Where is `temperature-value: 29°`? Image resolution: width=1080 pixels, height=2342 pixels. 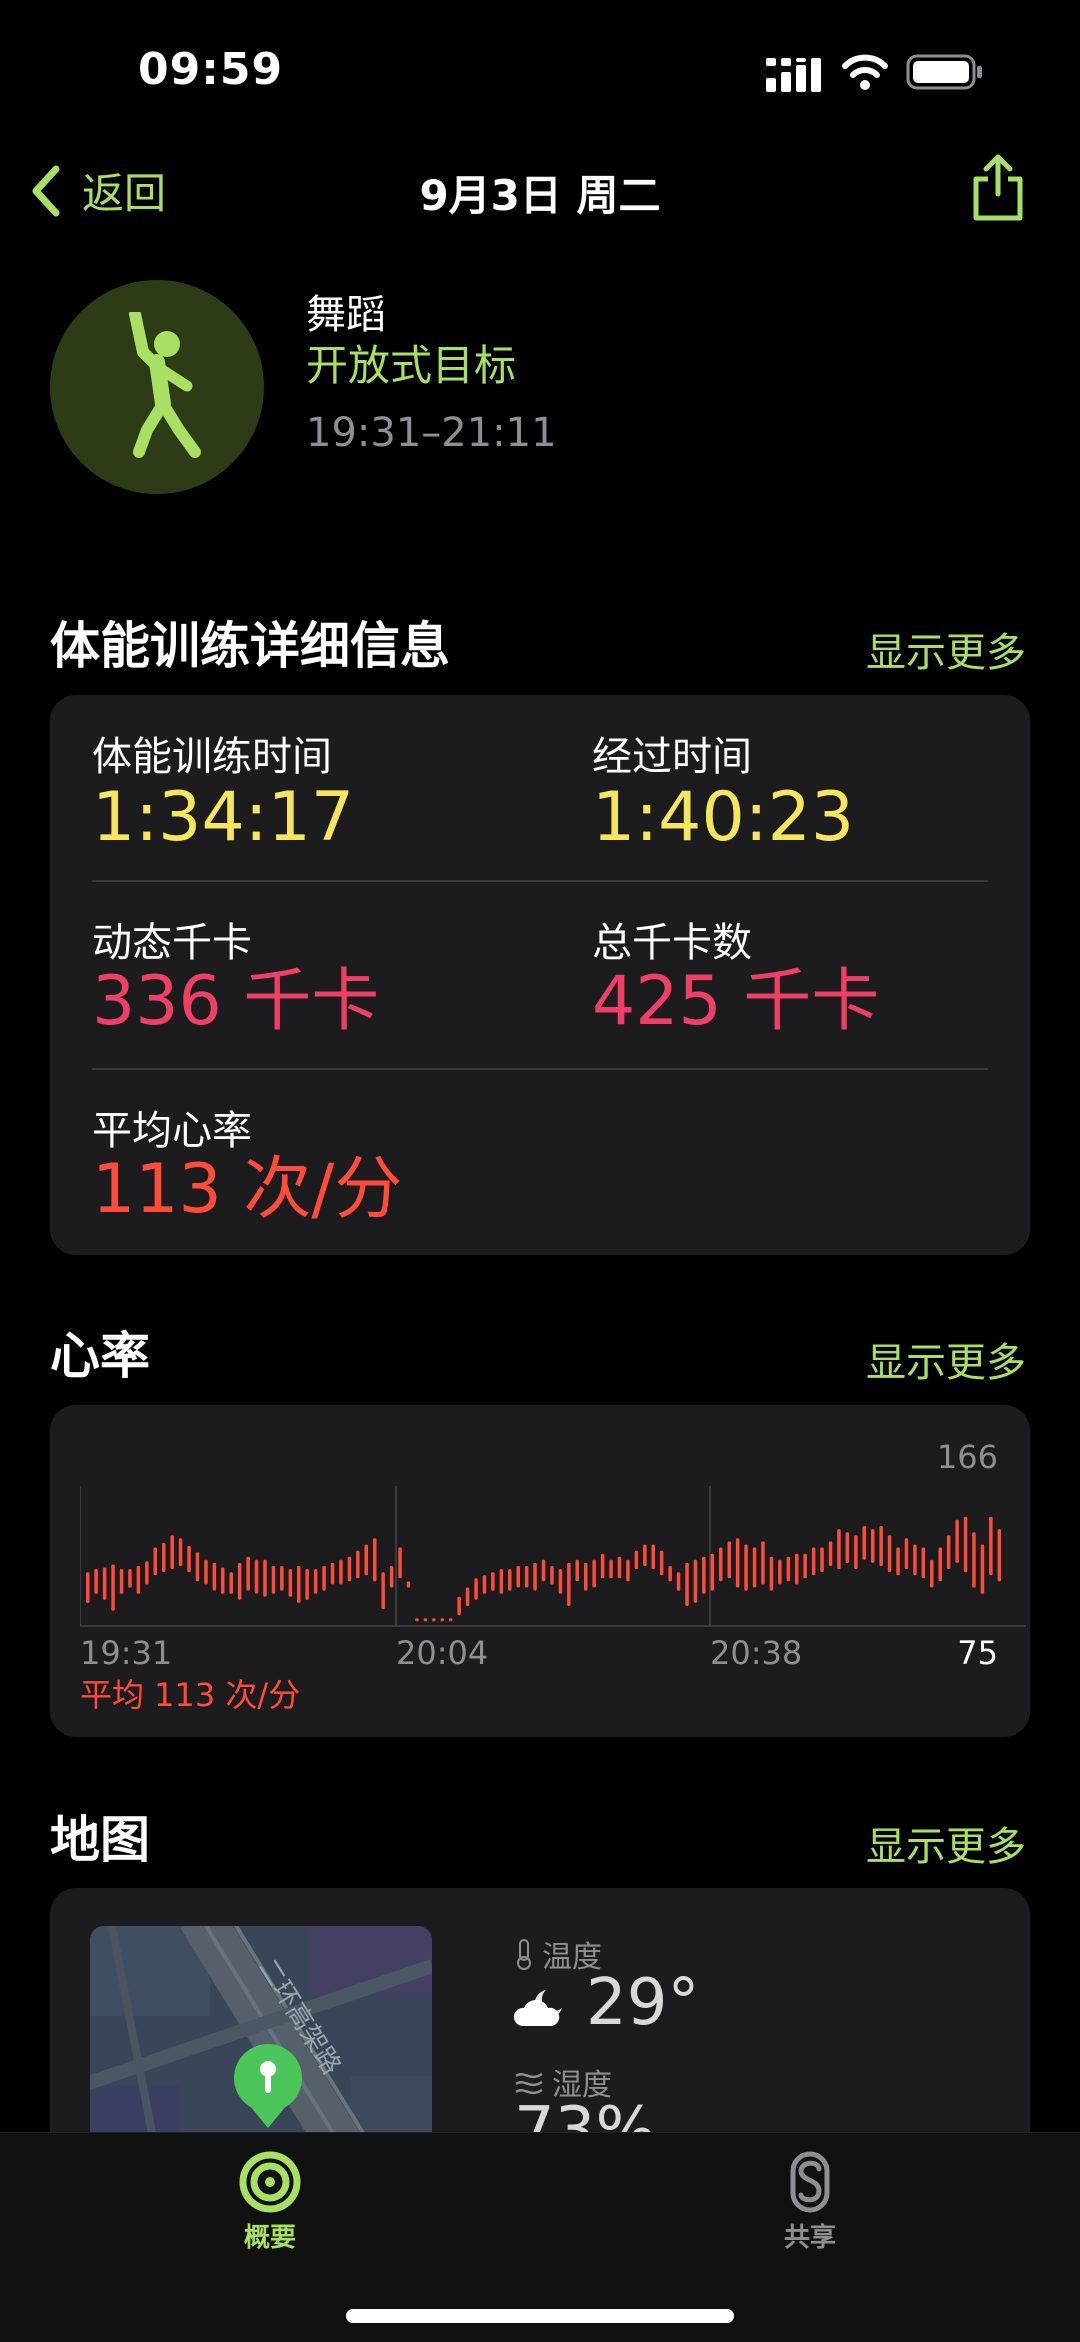 temperature-value: 29° is located at coordinates (643, 2003).